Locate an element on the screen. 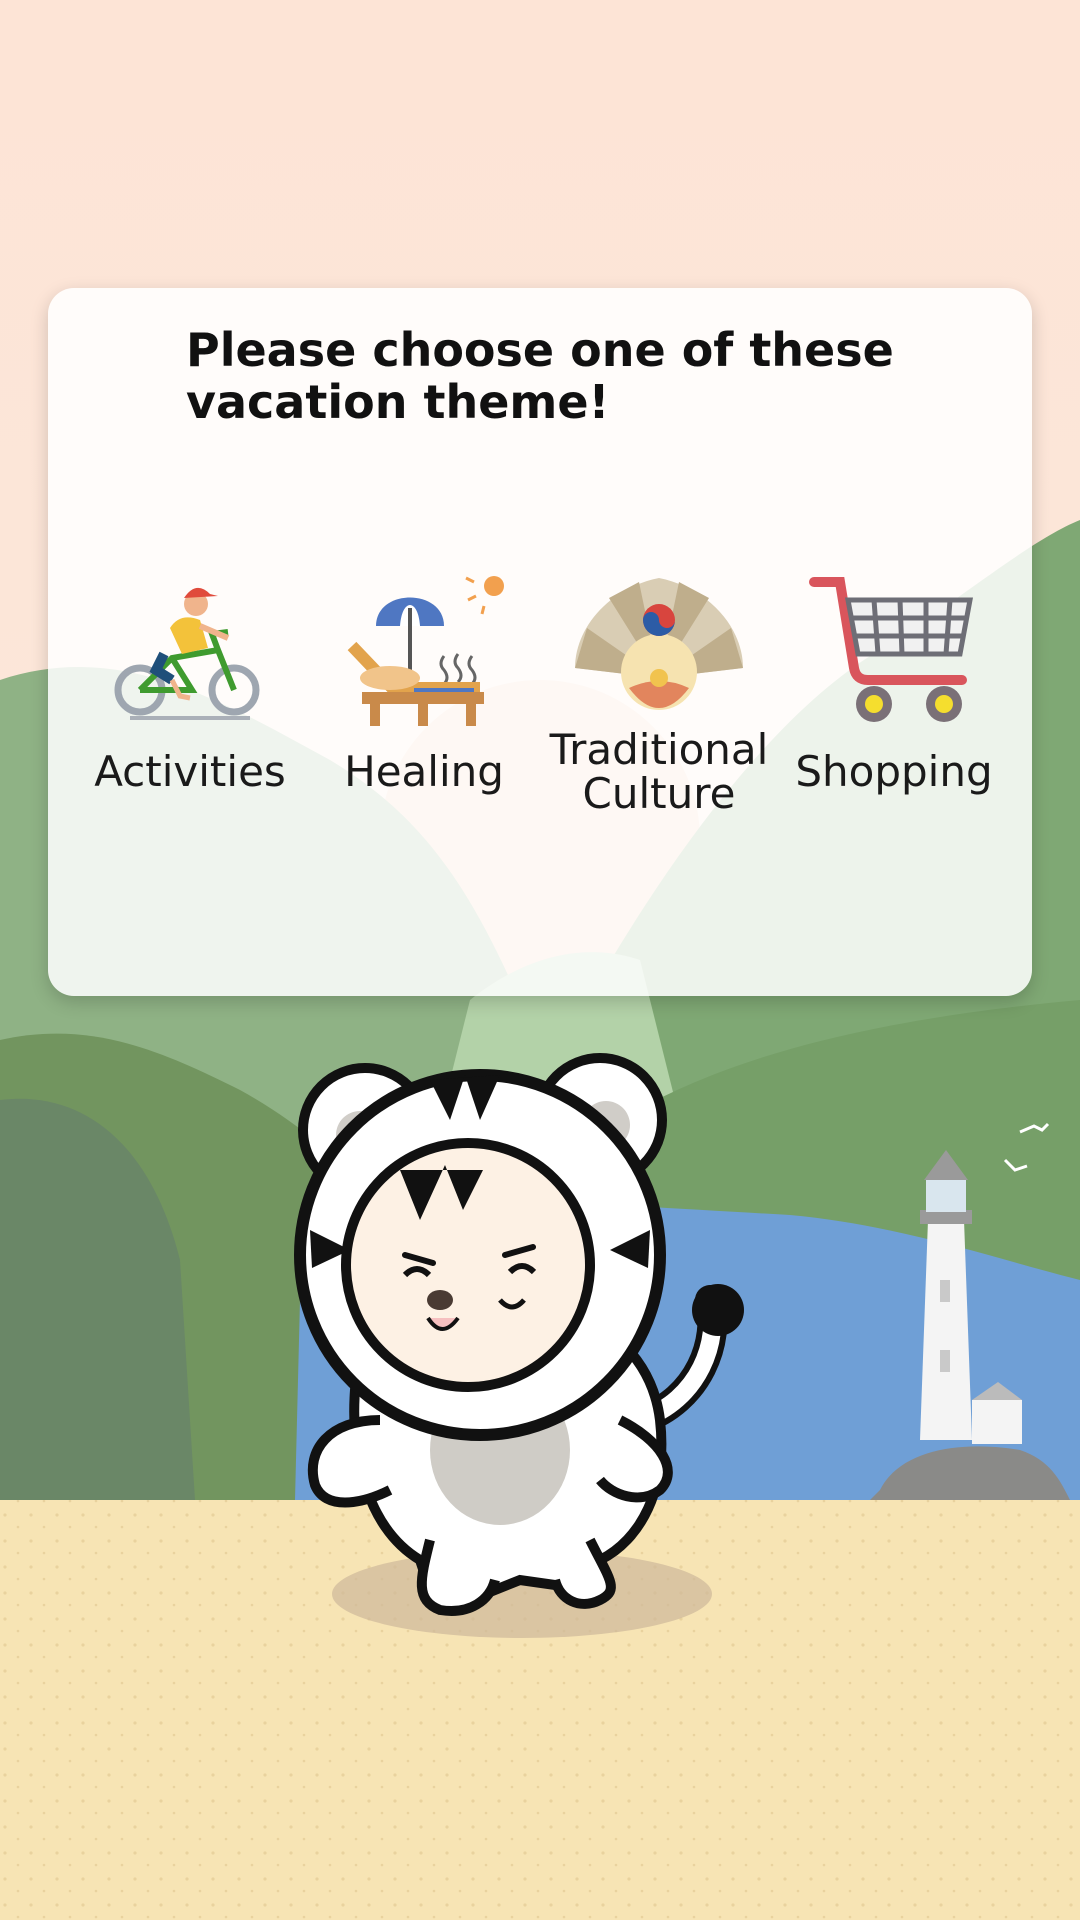 This screenshot has width=1080, height=1920. theme-option-activities: Activities is located at coordinates (190, 681).